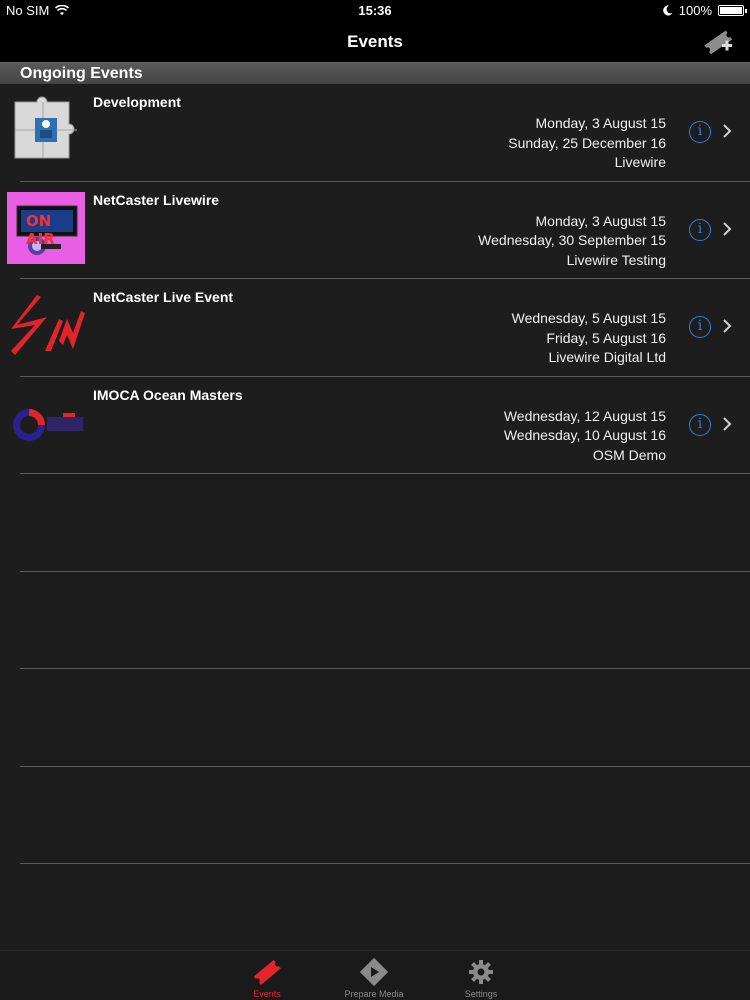  I want to click on nav-bar: Events, so click(375, 42).